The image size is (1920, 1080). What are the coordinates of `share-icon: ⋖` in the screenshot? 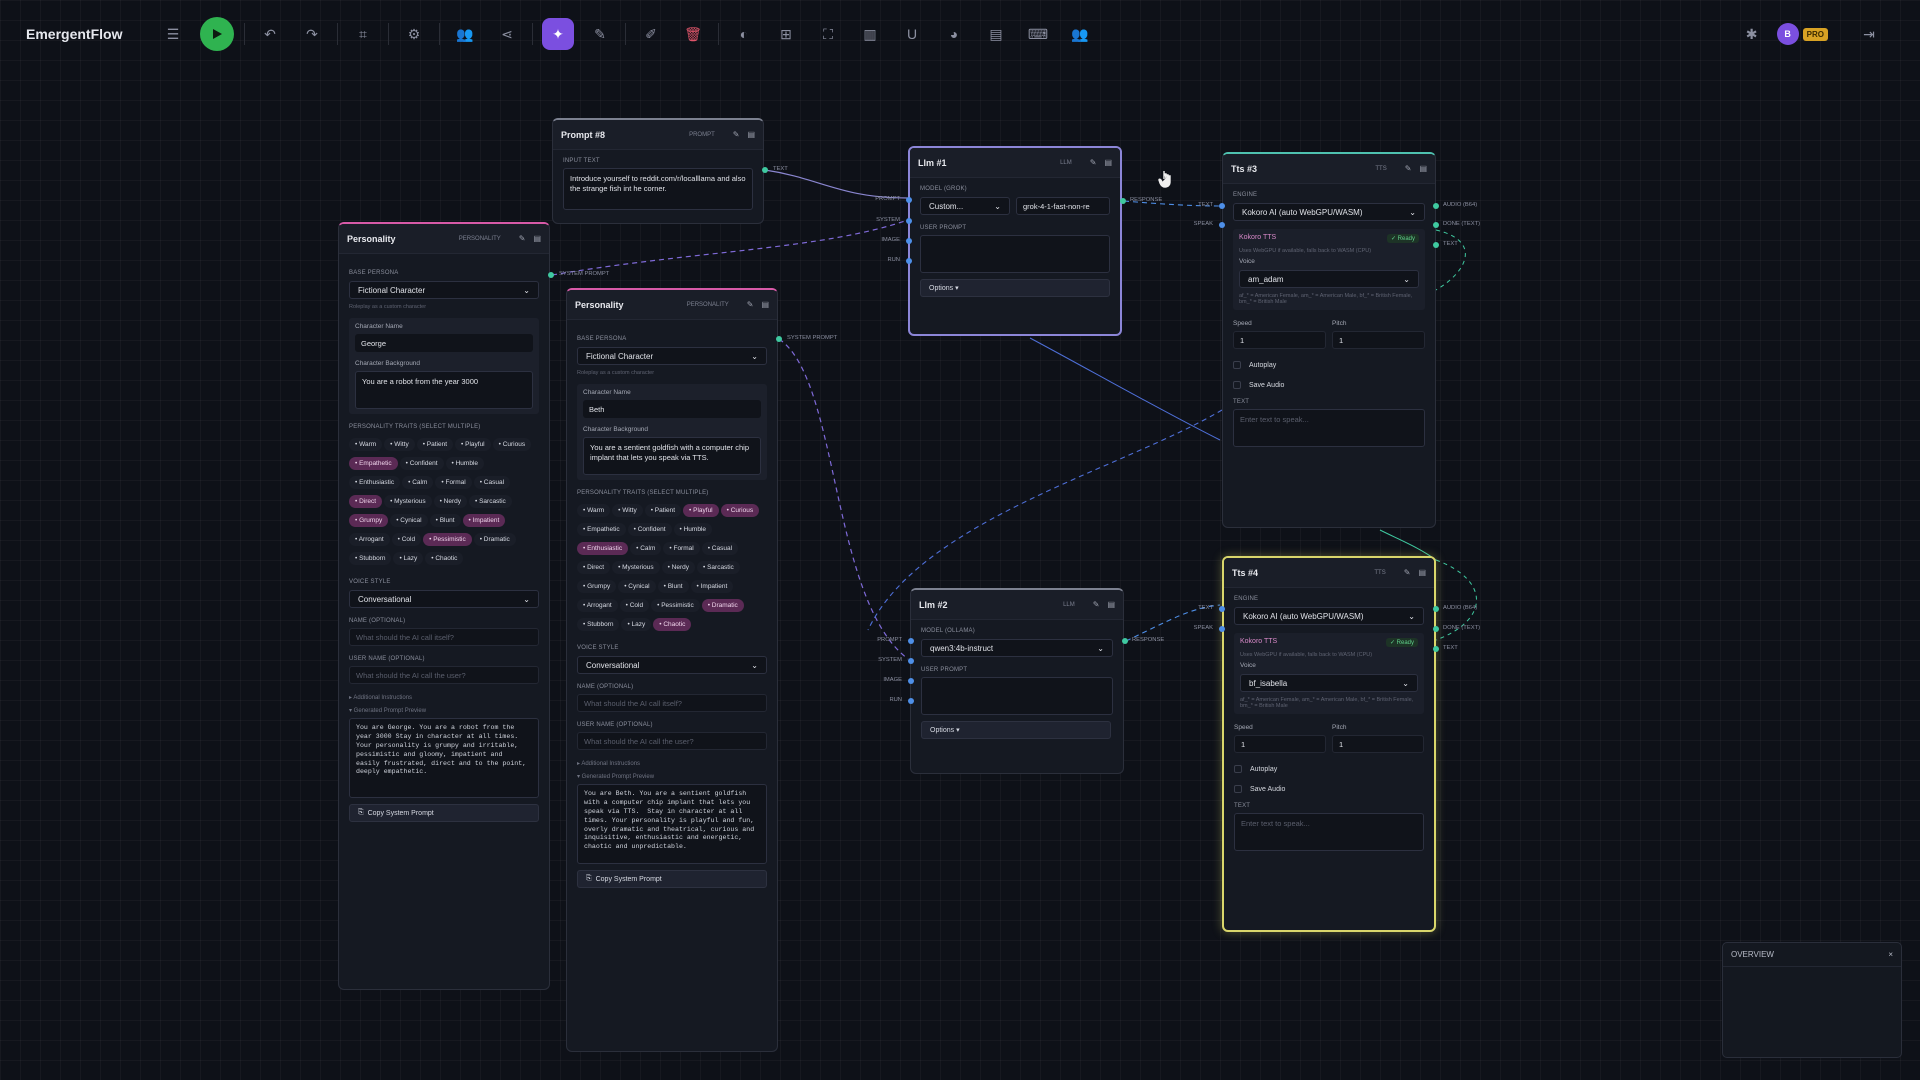 It's located at (507, 34).